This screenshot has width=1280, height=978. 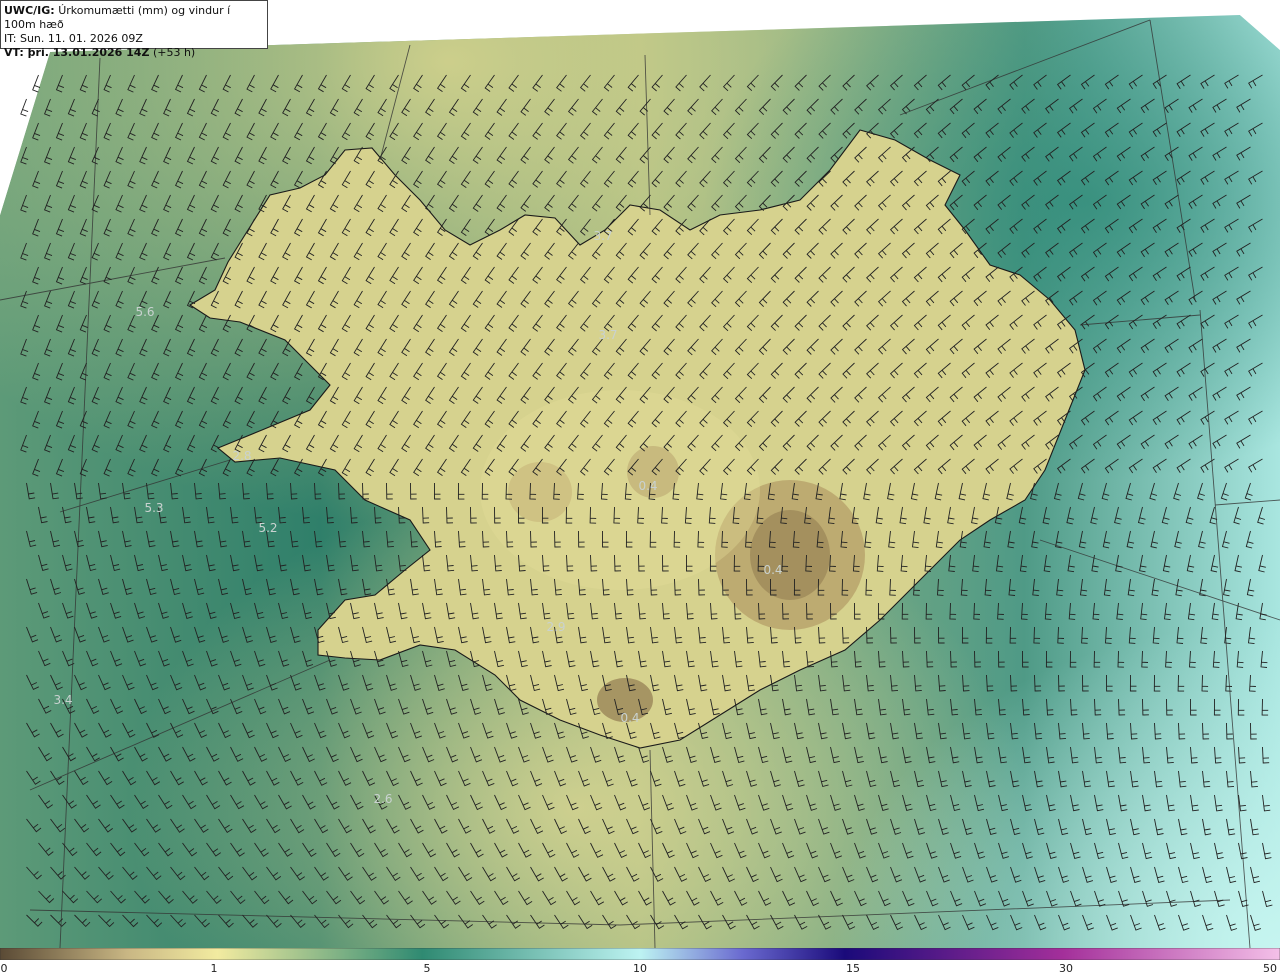 What do you see at coordinates (1066, 968) in the screenshot?
I see `colorbar-tick: 30` at bounding box center [1066, 968].